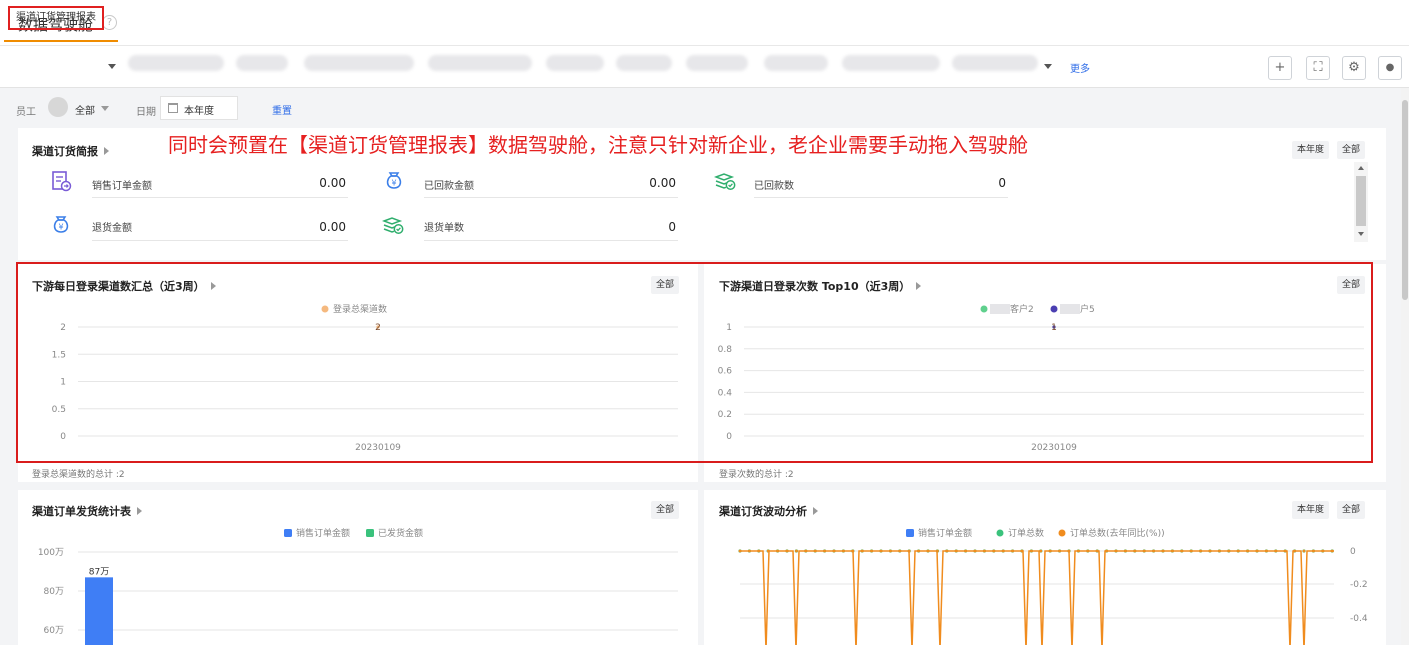 The width and height of the screenshot is (1409, 645). I want to click on shipment-chart: 60万 80万 100万 销售订单金额 已发货金额 87万, so click(358, 586).